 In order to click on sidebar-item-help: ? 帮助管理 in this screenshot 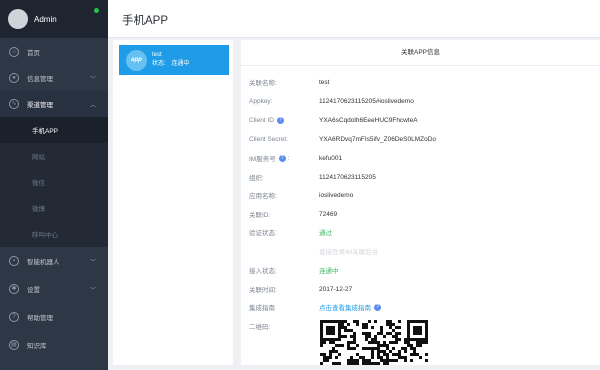, I will do `click(54, 317)`.